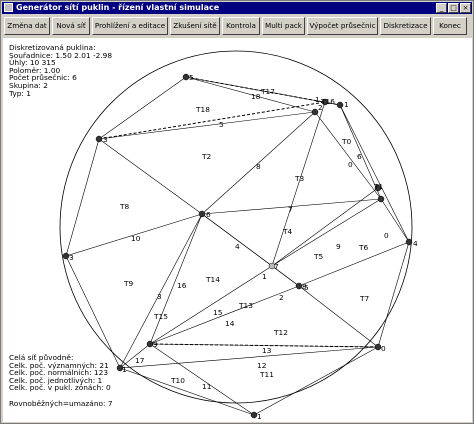 The width and height of the screenshot is (474, 426). Describe the element at coordinates (261, 365) in the screenshot. I see `edge-label: 12` at that location.